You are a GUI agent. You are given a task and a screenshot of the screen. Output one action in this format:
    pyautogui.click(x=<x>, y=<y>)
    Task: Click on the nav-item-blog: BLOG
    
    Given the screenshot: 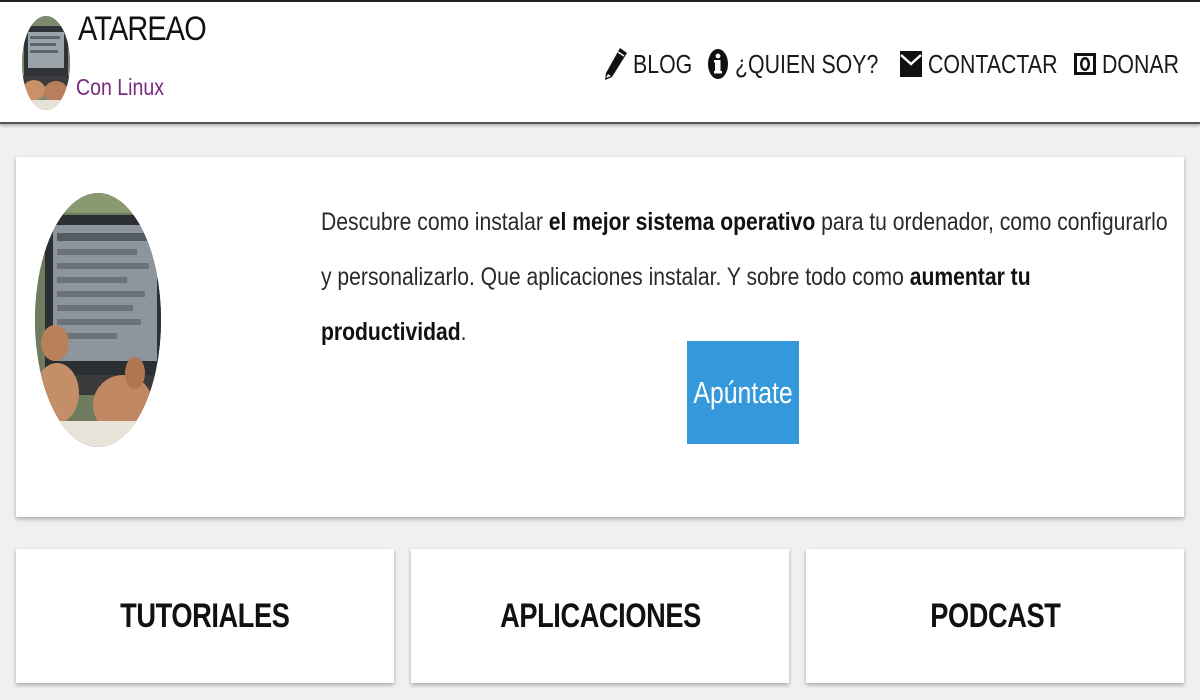 What is the action you would take?
    pyautogui.click(x=650, y=64)
    